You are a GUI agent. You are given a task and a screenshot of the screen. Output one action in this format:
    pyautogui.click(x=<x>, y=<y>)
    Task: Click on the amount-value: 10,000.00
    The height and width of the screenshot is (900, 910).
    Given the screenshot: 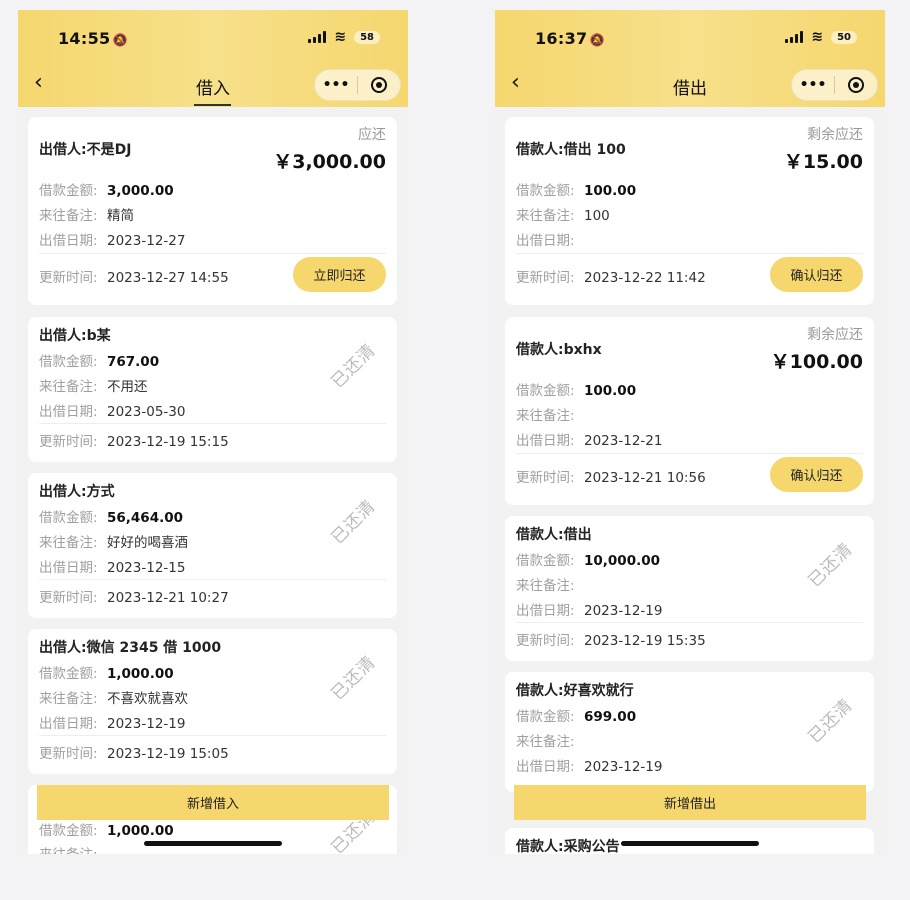 What is the action you would take?
    pyautogui.click(x=622, y=561)
    